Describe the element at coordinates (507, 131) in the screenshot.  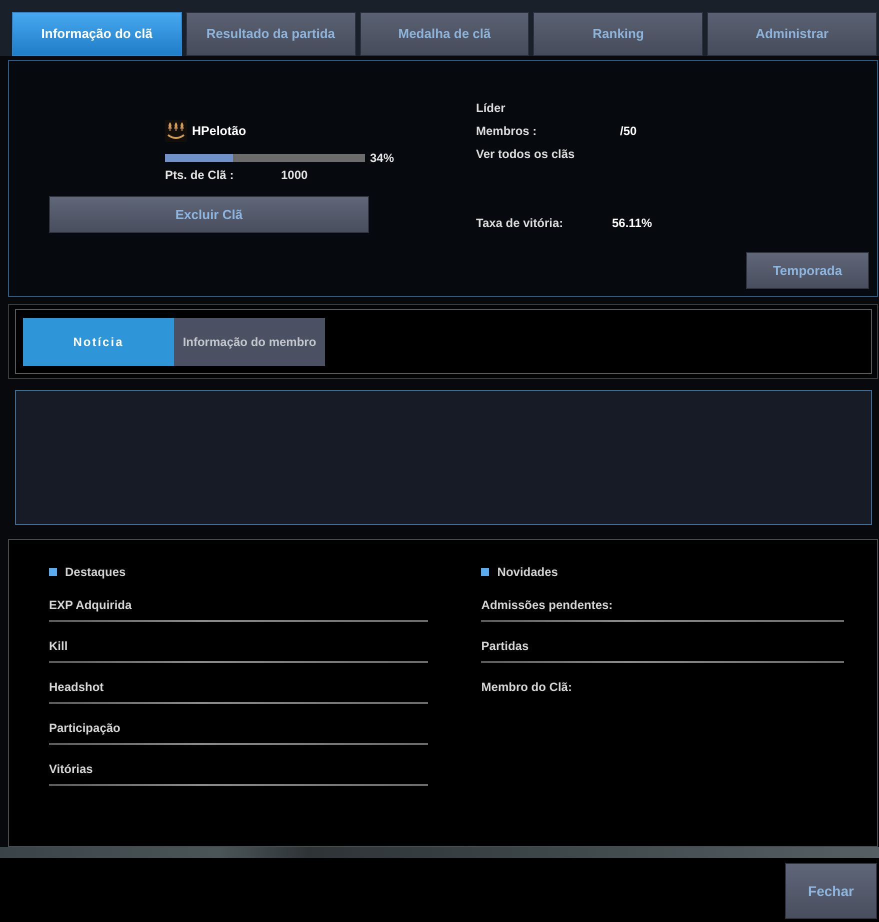
I see `info-label: Membros :` at that location.